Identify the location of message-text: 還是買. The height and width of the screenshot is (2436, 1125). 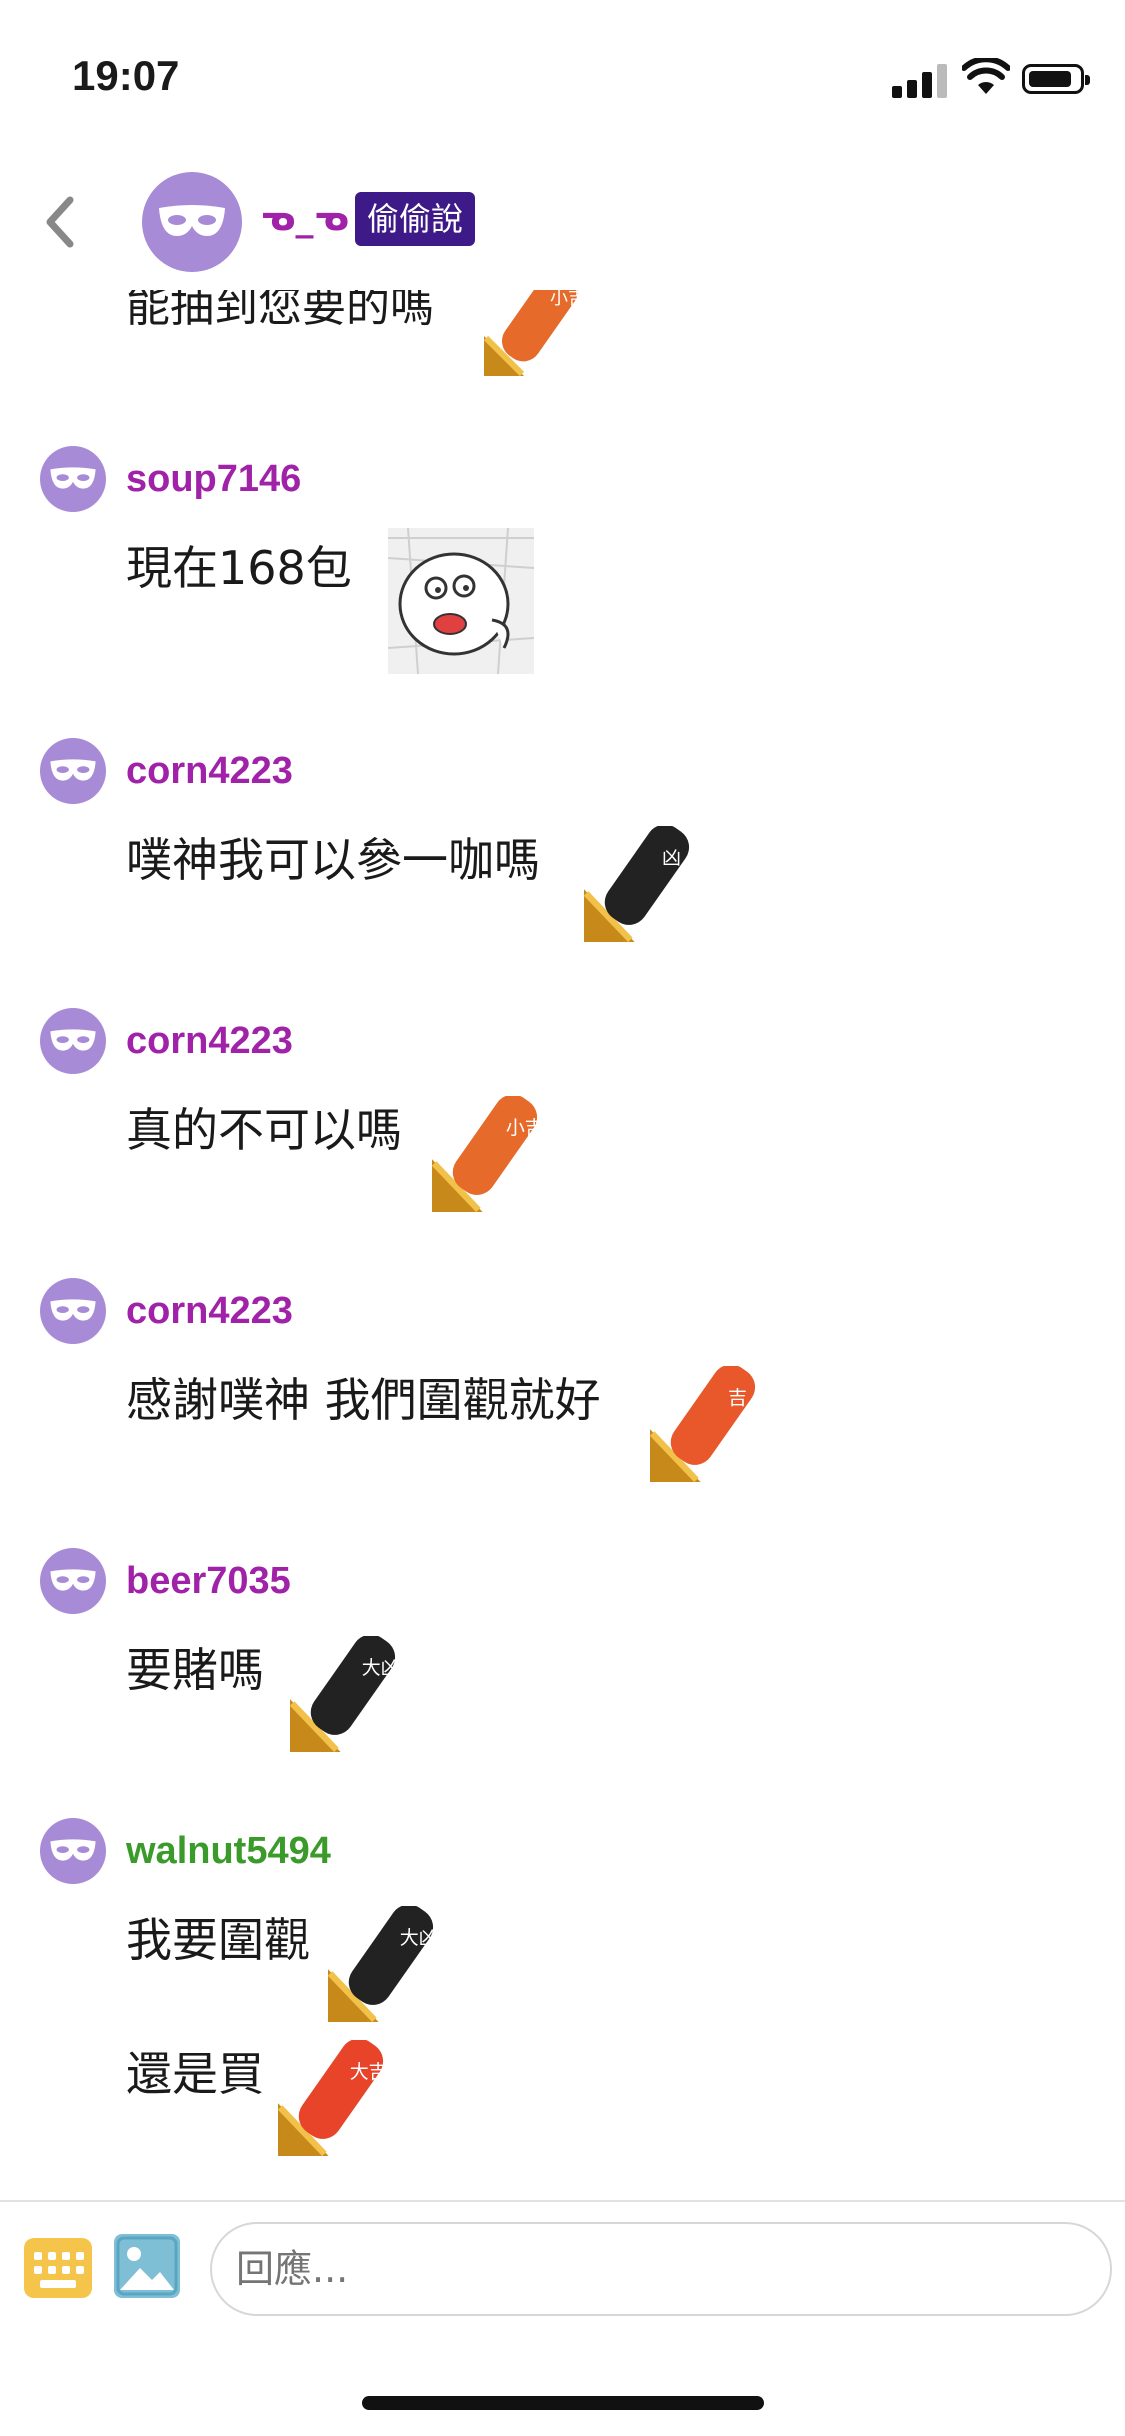
(195, 2074).